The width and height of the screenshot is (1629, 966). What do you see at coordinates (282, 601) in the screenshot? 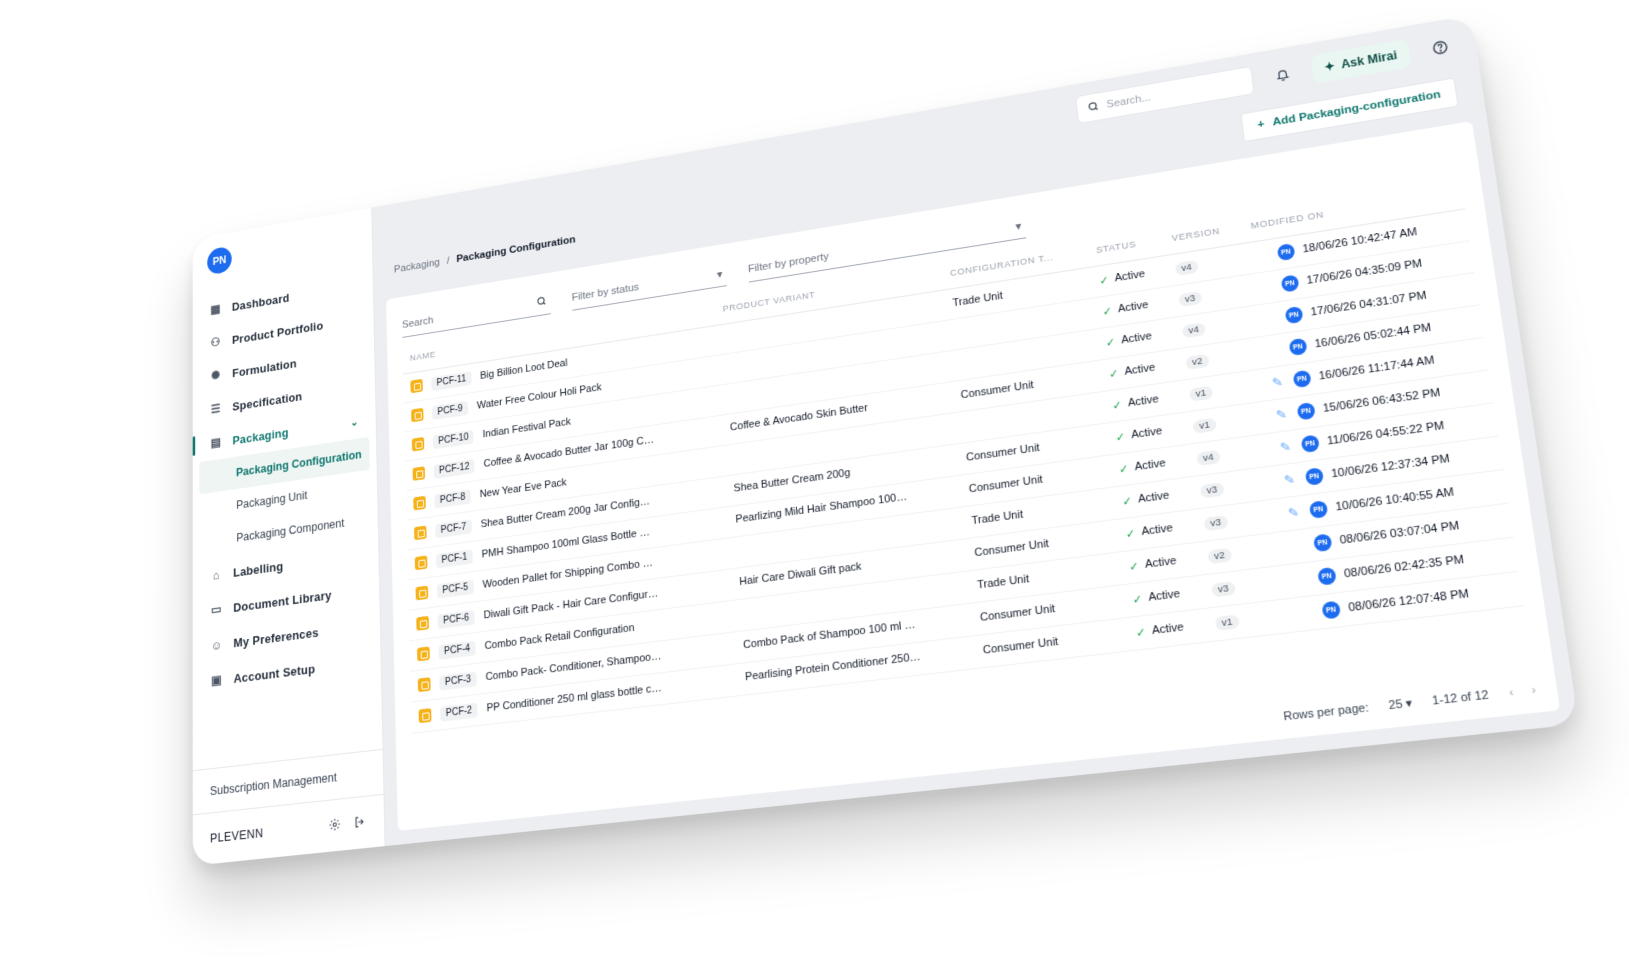
I see `sidebar-item-label: Document Library` at bounding box center [282, 601].